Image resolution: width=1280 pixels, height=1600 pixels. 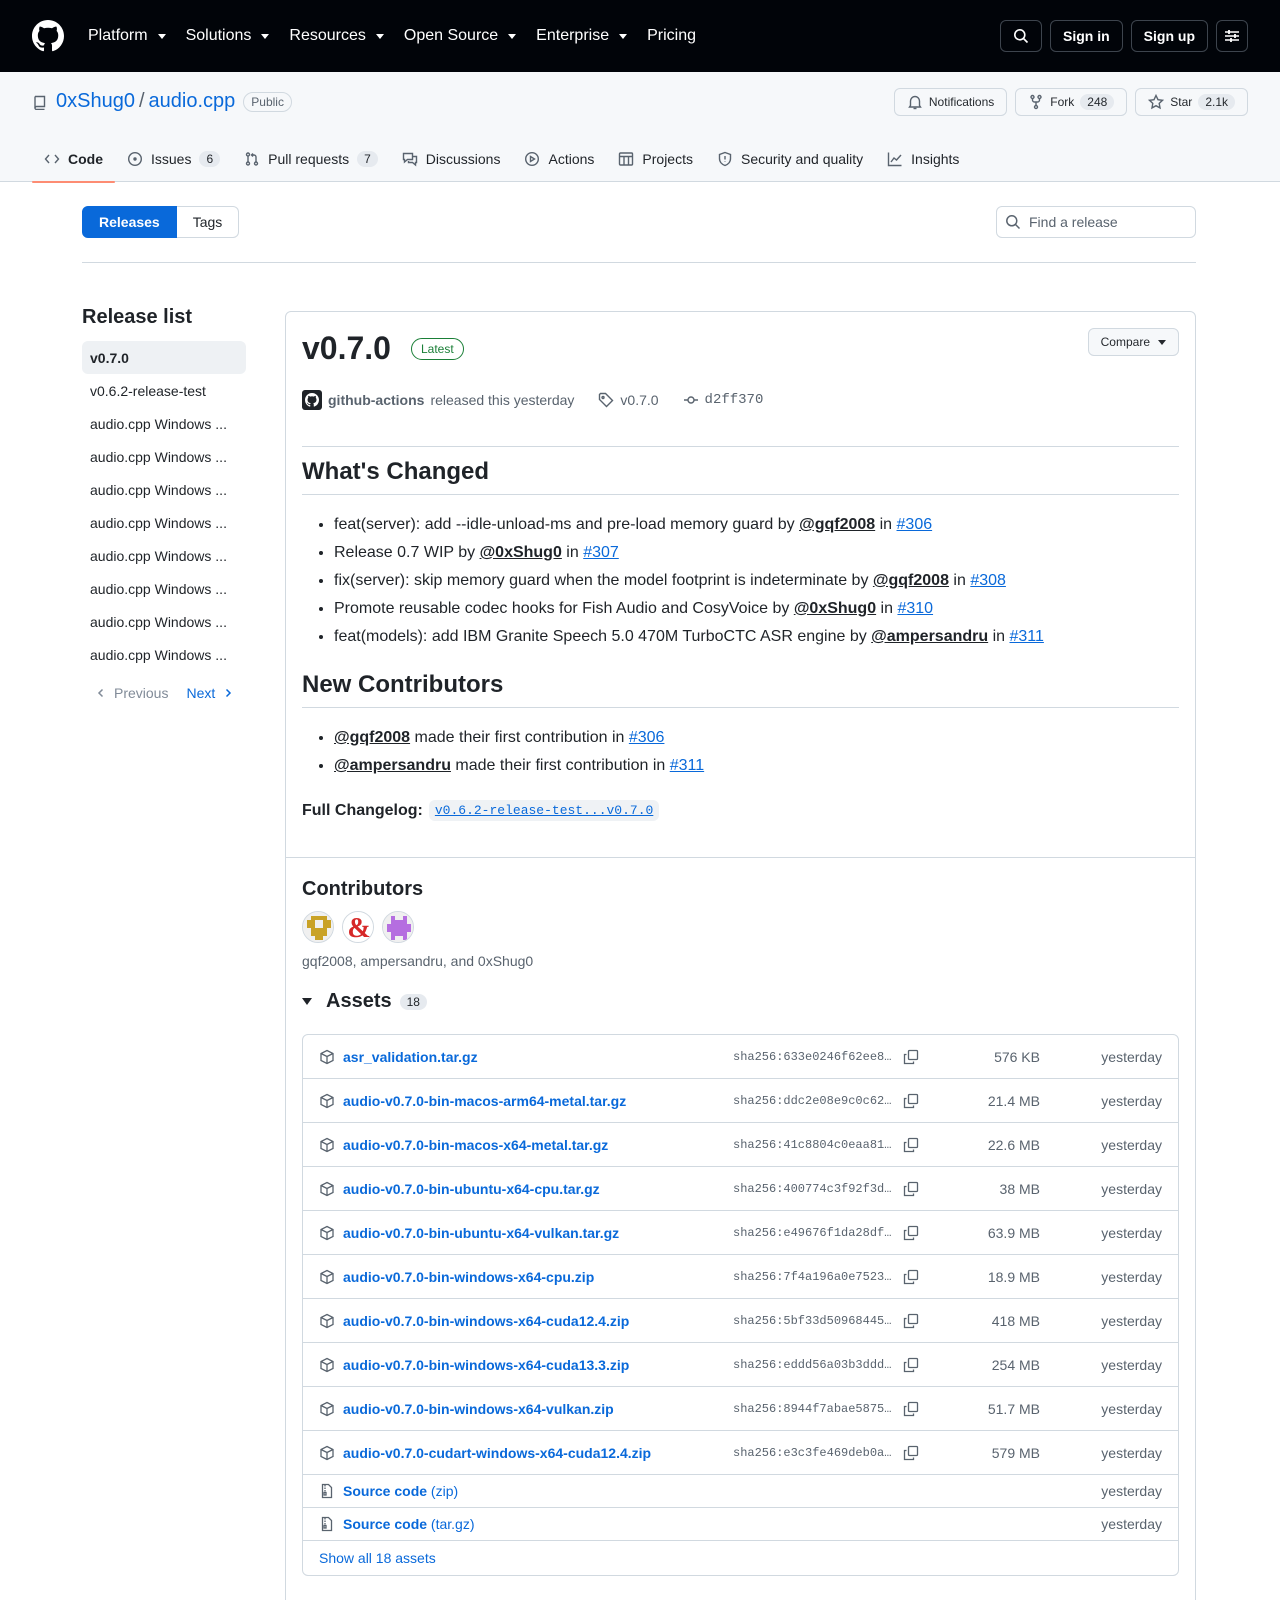 What do you see at coordinates (364, 1001) in the screenshot?
I see `assets-toggle: Assets 18` at bounding box center [364, 1001].